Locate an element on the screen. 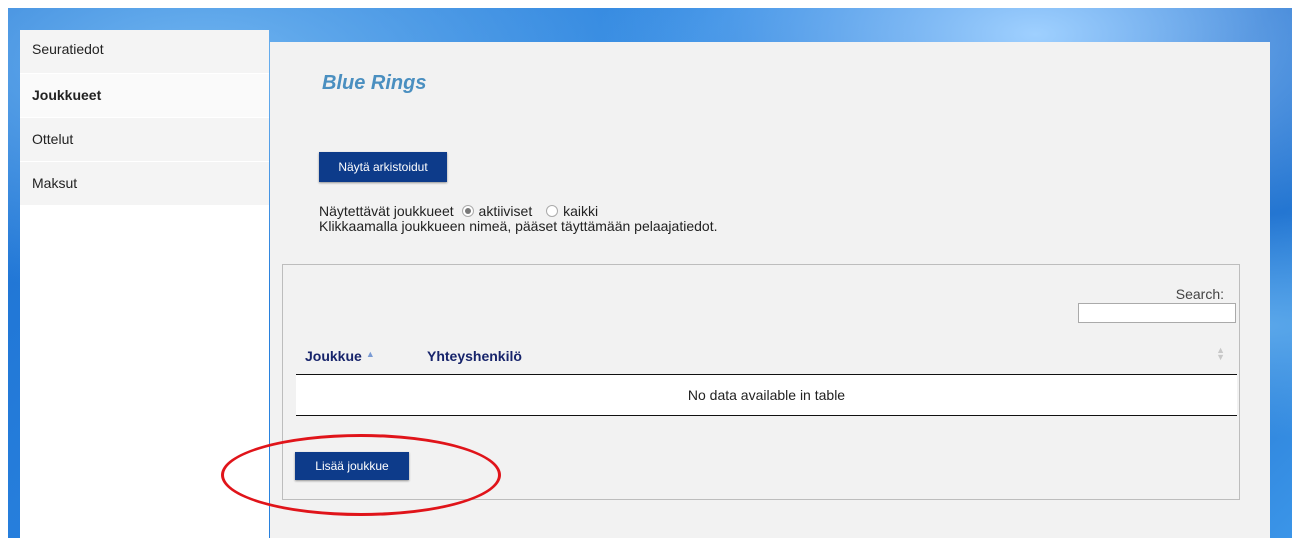  sidebar-item-maksut: Maksut is located at coordinates (144, 183).